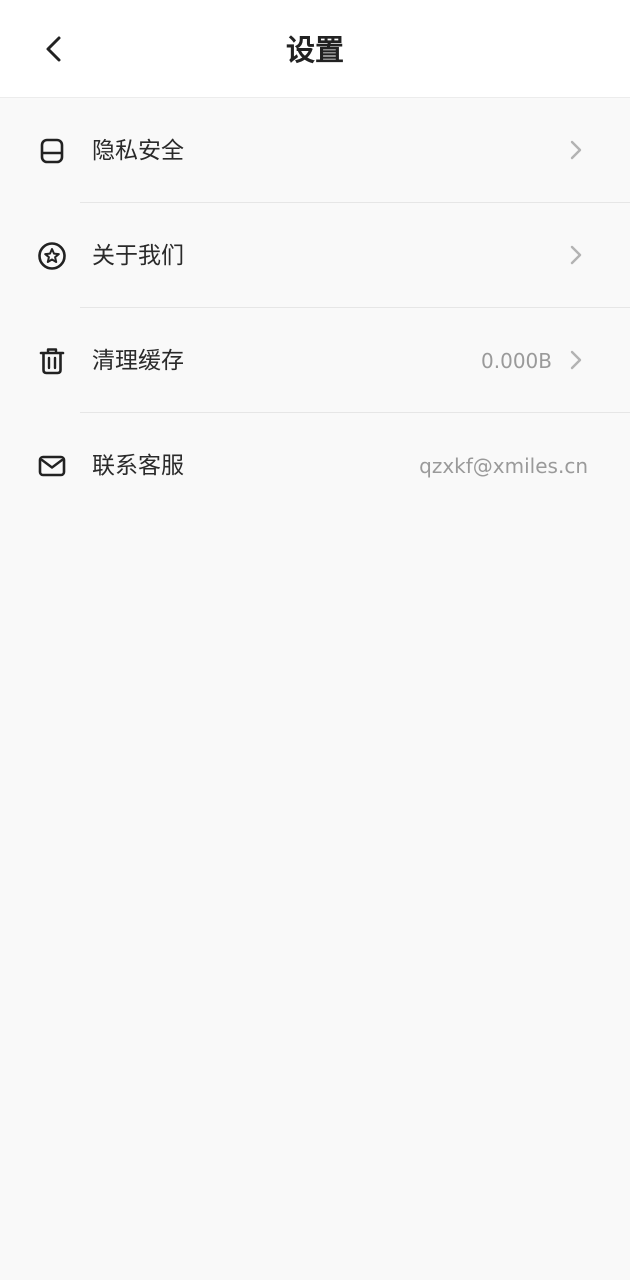 The image size is (630, 1280). I want to click on clear-cache-label: 清理缓存, so click(138, 361).